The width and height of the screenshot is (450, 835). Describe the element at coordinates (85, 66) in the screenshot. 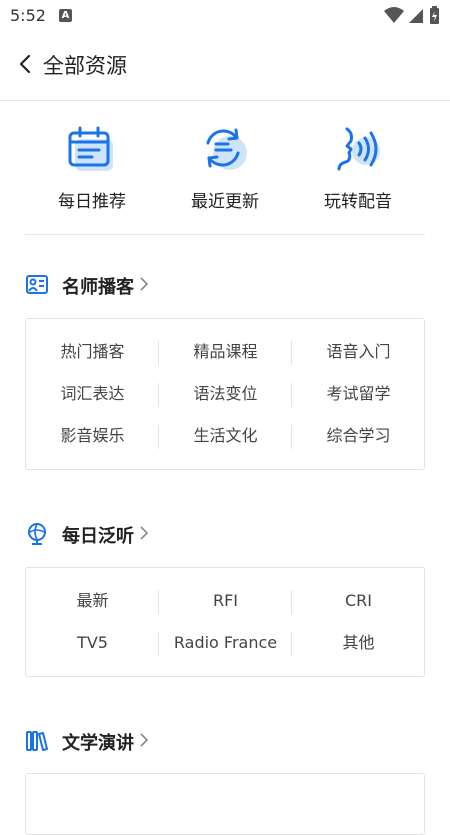

I see `page-title: 全部资源` at that location.